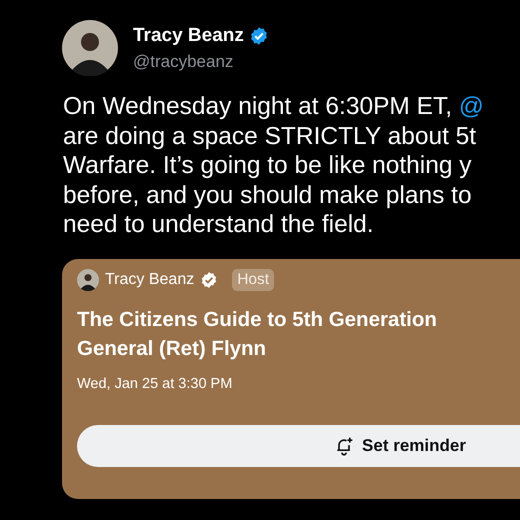 The height and width of the screenshot is (520, 520). What do you see at coordinates (201, 62) in the screenshot?
I see `author-handle: @tracybeanz` at bounding box center [201, 62].